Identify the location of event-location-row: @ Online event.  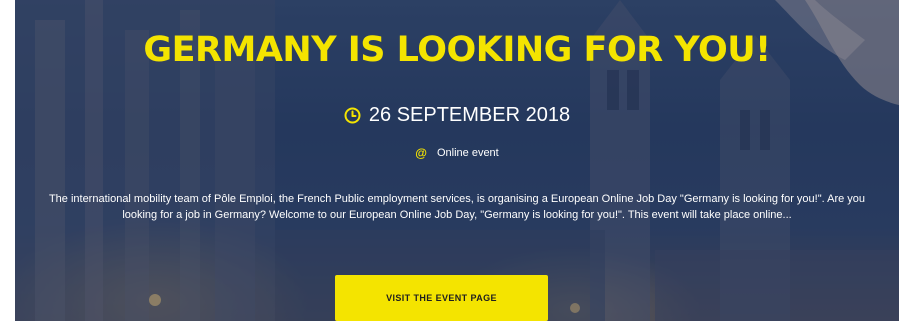
(457, 153).